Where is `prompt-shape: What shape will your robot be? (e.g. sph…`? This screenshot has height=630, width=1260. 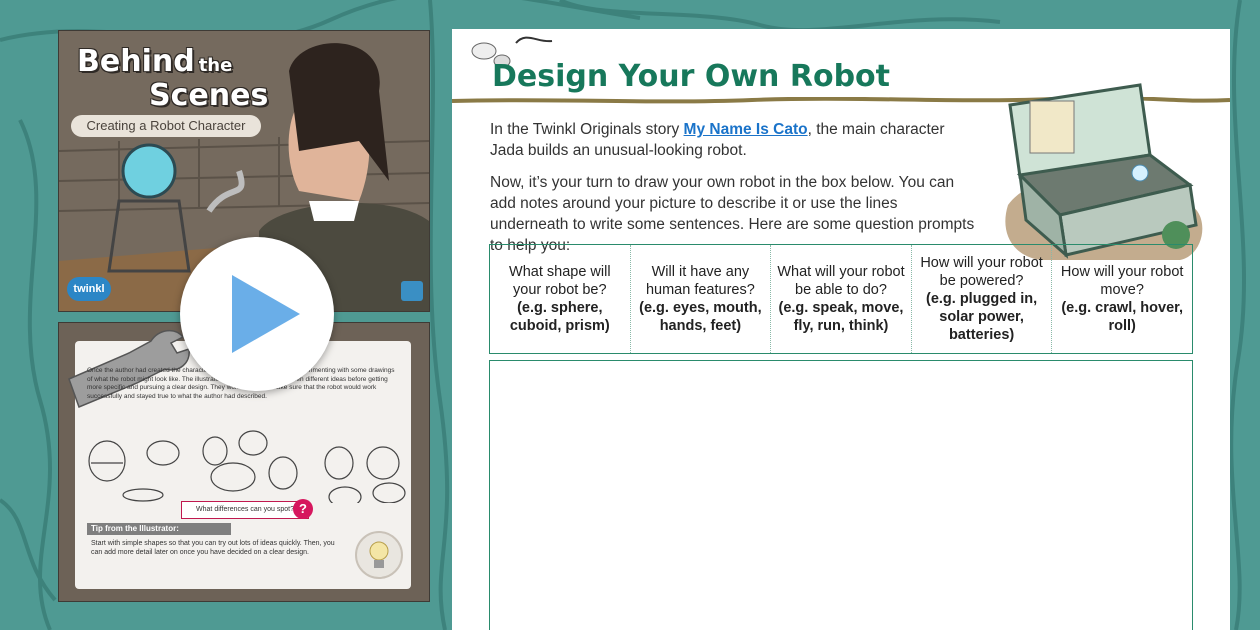
prompt-shape: What shape will your robot be? (e.g. sph… is located at coordinates (560, 299).